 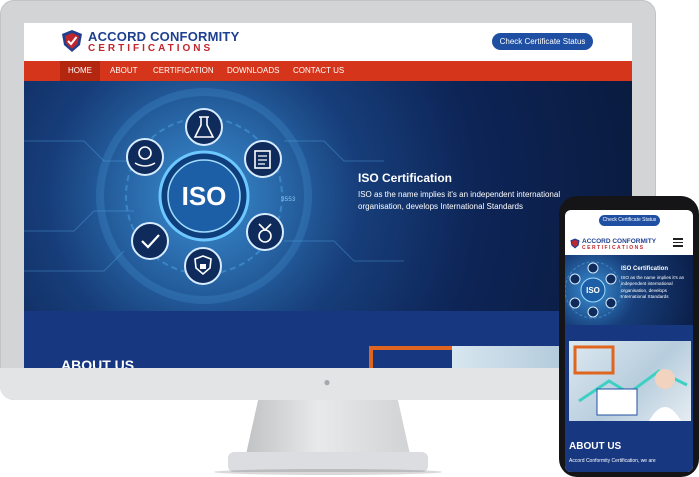 What do you see at coordinates (145, 157) in the screenshot?
I see `globe-hand-icon` at bounding box center [145, 157].